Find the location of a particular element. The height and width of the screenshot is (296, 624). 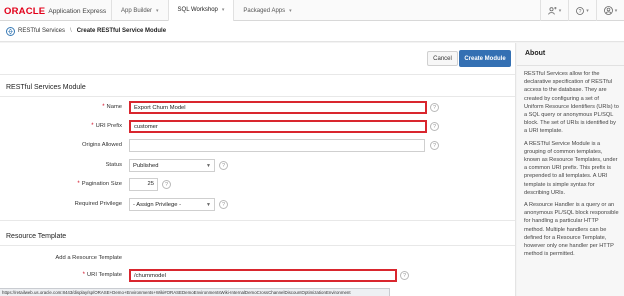

resource-template-region-title: Resource Template is located at coordinates (36, 236).